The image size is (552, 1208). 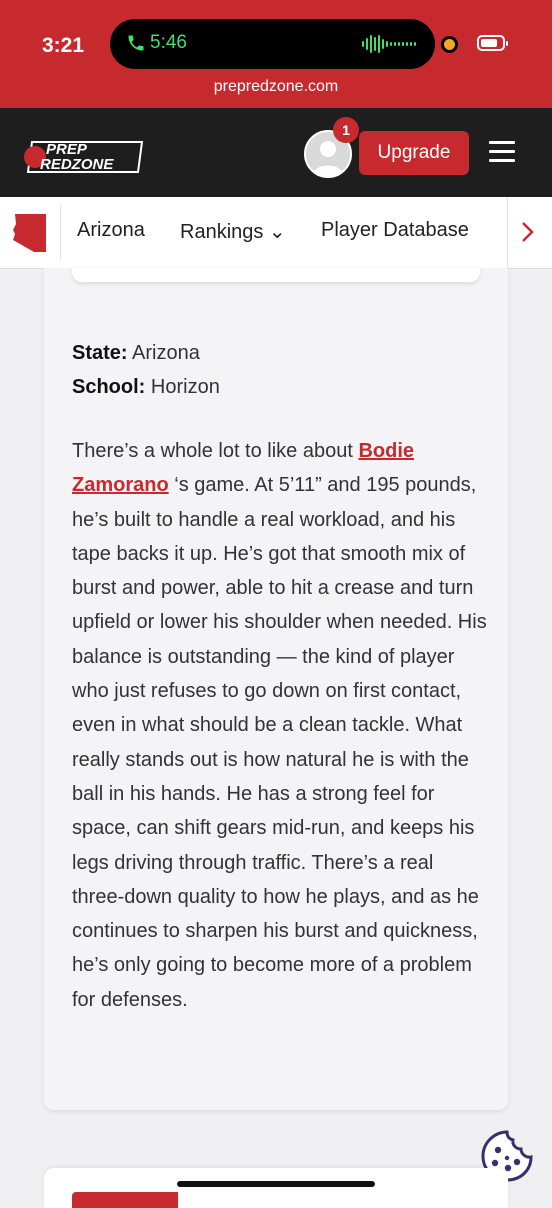 What do you see at coordinates (63, 45) in the screenshot?
I see `status-time: 3:21` at bounding box center [63, 45].